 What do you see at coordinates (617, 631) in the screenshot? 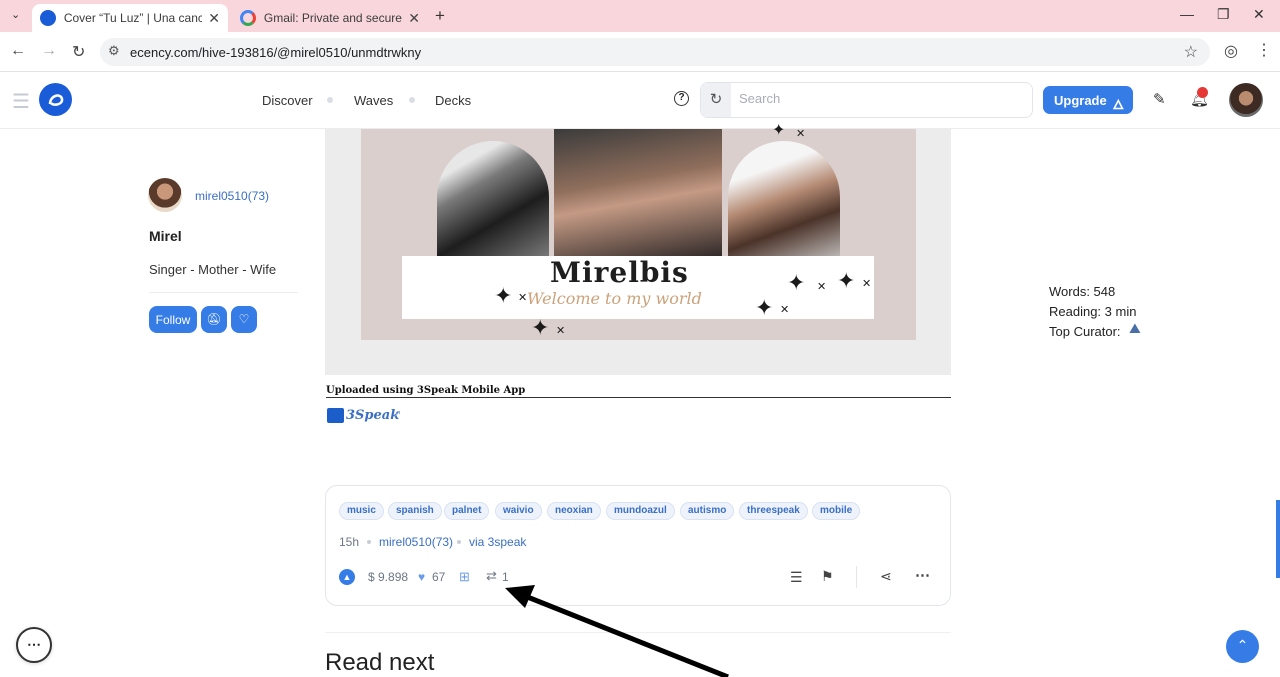
I see `annotation-arrow` at bounding box center [617, 631].